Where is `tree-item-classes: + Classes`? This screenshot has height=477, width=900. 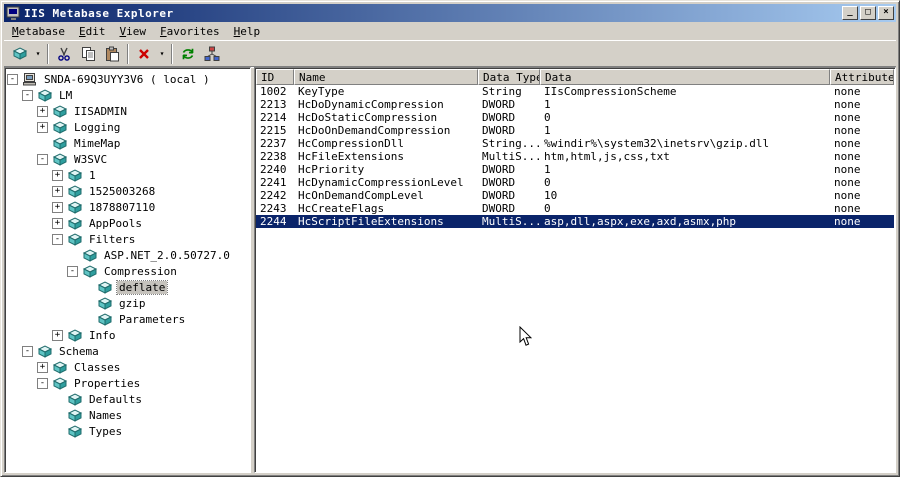 tree-item-classes: + Classes is located at coordinates (128, 367).